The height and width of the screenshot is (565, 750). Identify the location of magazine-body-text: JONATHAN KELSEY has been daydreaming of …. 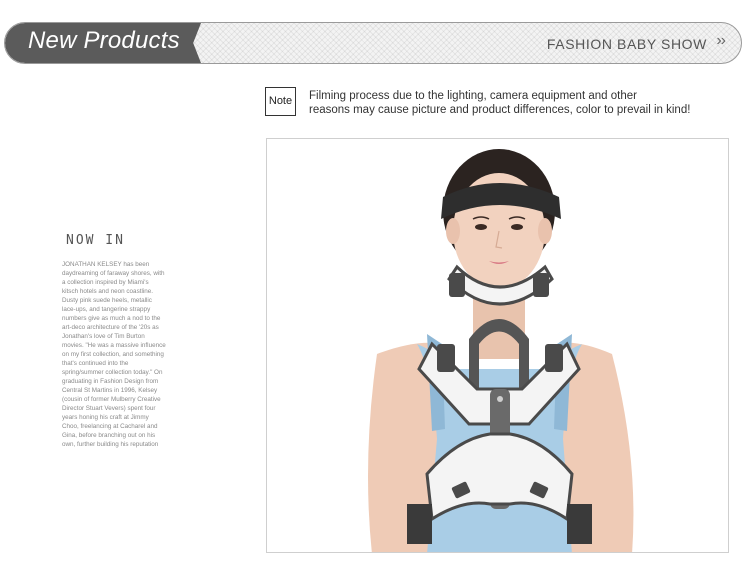
(123, 354).